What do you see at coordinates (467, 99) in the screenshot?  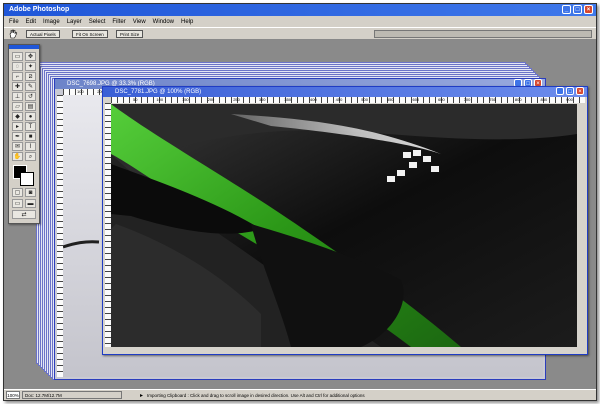 I see `ruler-label: 700` at bounding box center [467, 99].